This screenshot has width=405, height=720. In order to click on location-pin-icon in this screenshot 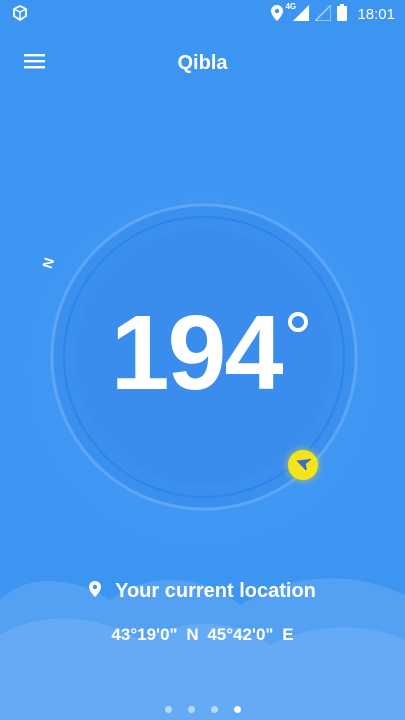, I will do `click(95, 591)`.